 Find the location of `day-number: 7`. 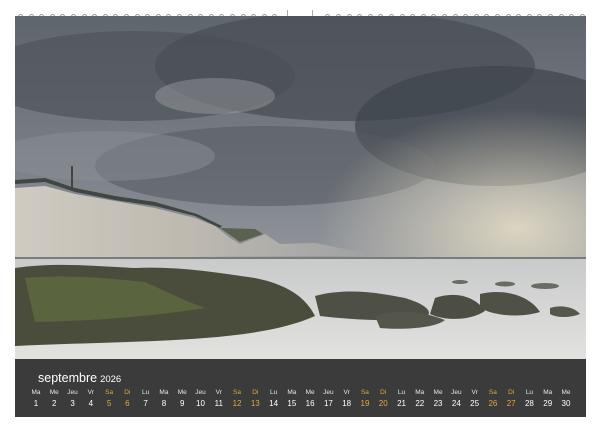

day-number: 7 is located at coordinates (145, 403).